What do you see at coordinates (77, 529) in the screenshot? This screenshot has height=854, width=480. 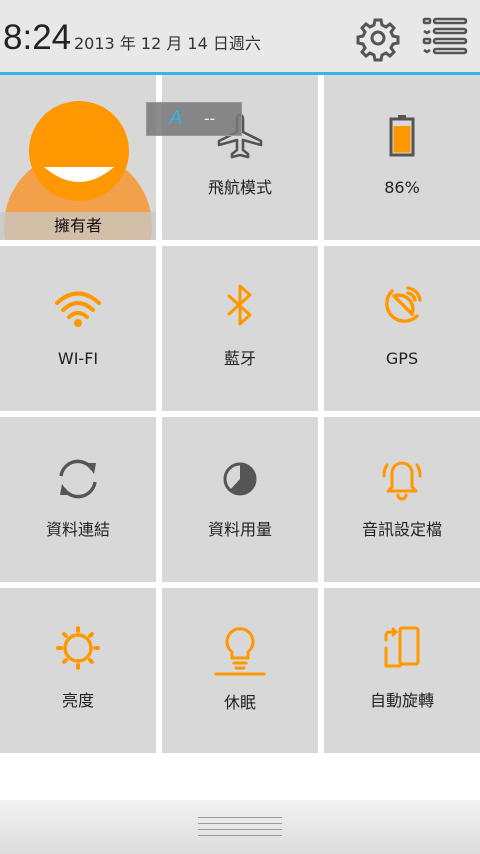 I see `tile-label-data-connection: 資料連結` at bounding box center [77, 529].